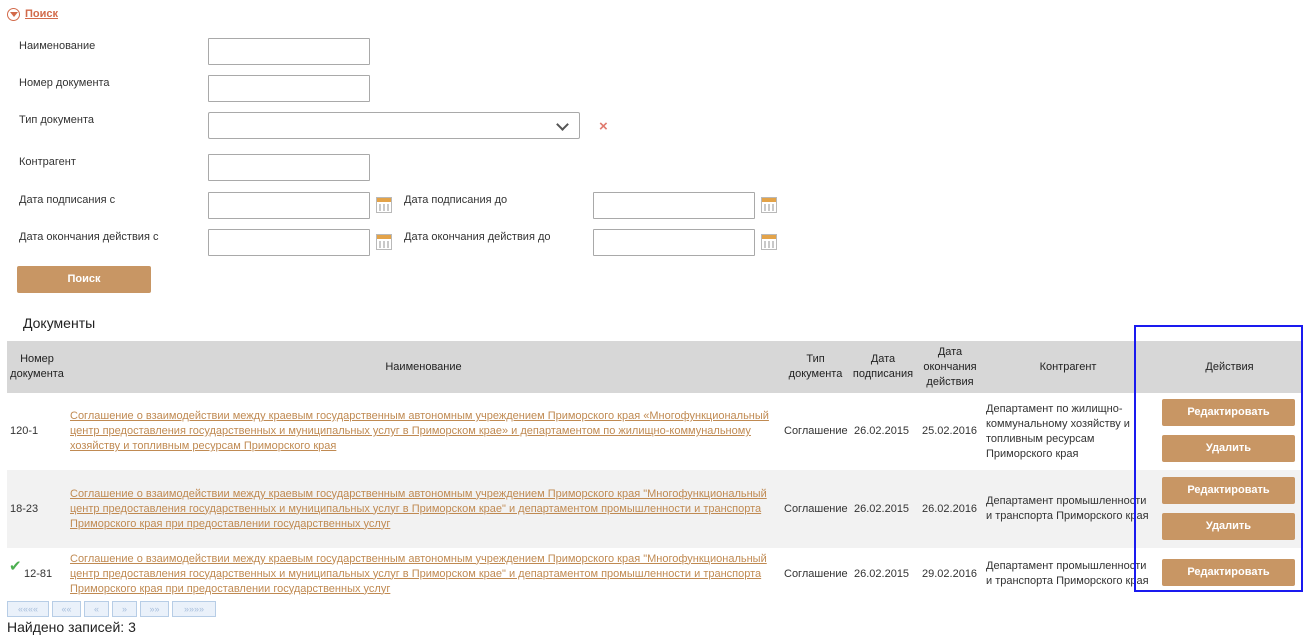 The image size is (1305, 637). What do you see at coordinates (84, 279) in the screenshot?
I see `search-button: Поиск` at bounding box center [84, 279].